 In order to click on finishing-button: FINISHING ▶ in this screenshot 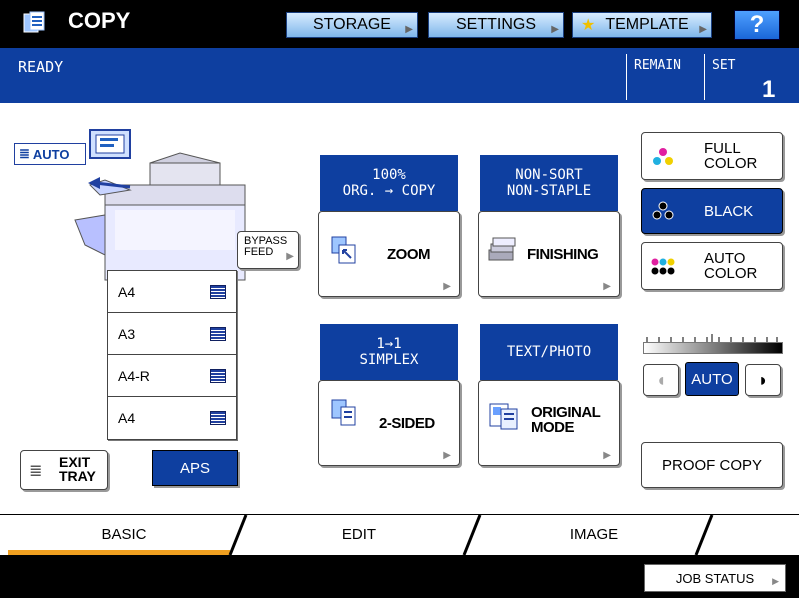, I will do `click(549, 254)`.